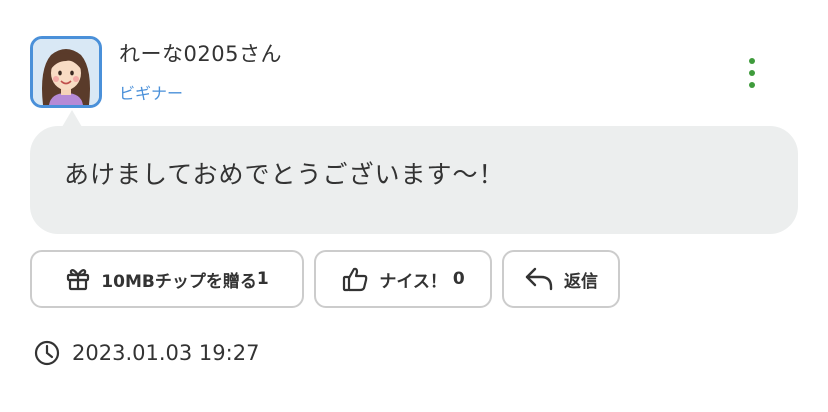  What do you see at coordinates (179, 281) in the screenshot?
I see `send-chip-label: 10MBチップを贈る` at bounding box center [179, 281].